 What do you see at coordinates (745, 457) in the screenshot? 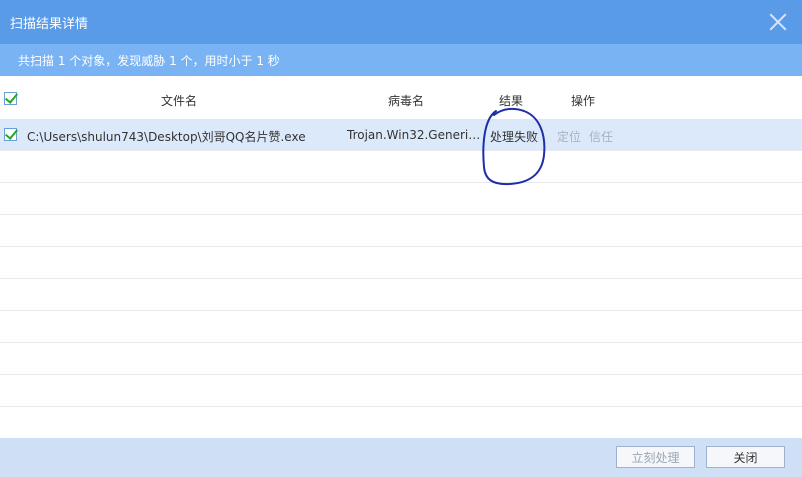
I see `close-button: 关闭` at bounding box center [745, 457].